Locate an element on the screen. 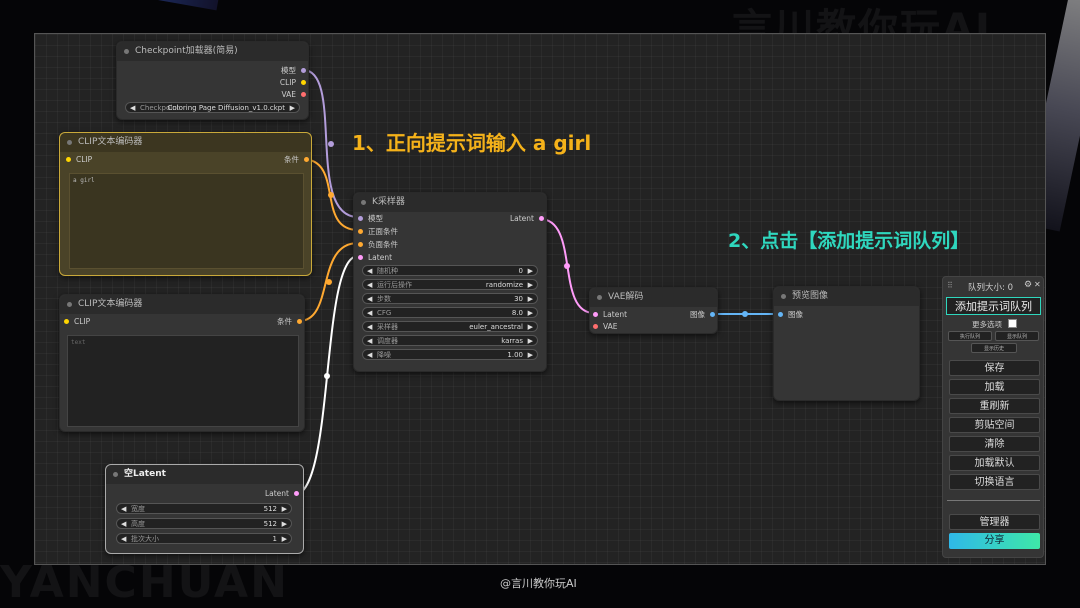  node-title: VAE解码 is located at coordinates (653, 297).